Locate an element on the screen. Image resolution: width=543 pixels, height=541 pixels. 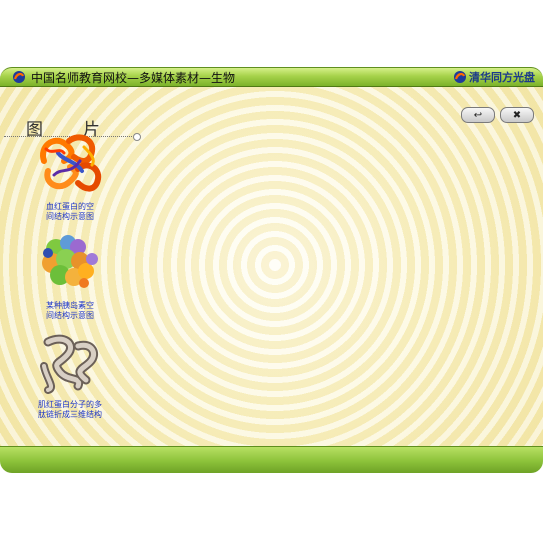
brand: 清华同方光盘 is located at coordinates (494, 77).